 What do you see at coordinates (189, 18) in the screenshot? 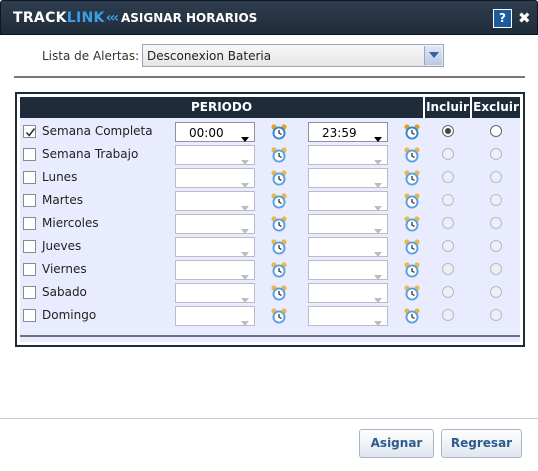
I see `dialog-title: ASIGNAR HORARIOS` at bounding box center [189, 18].